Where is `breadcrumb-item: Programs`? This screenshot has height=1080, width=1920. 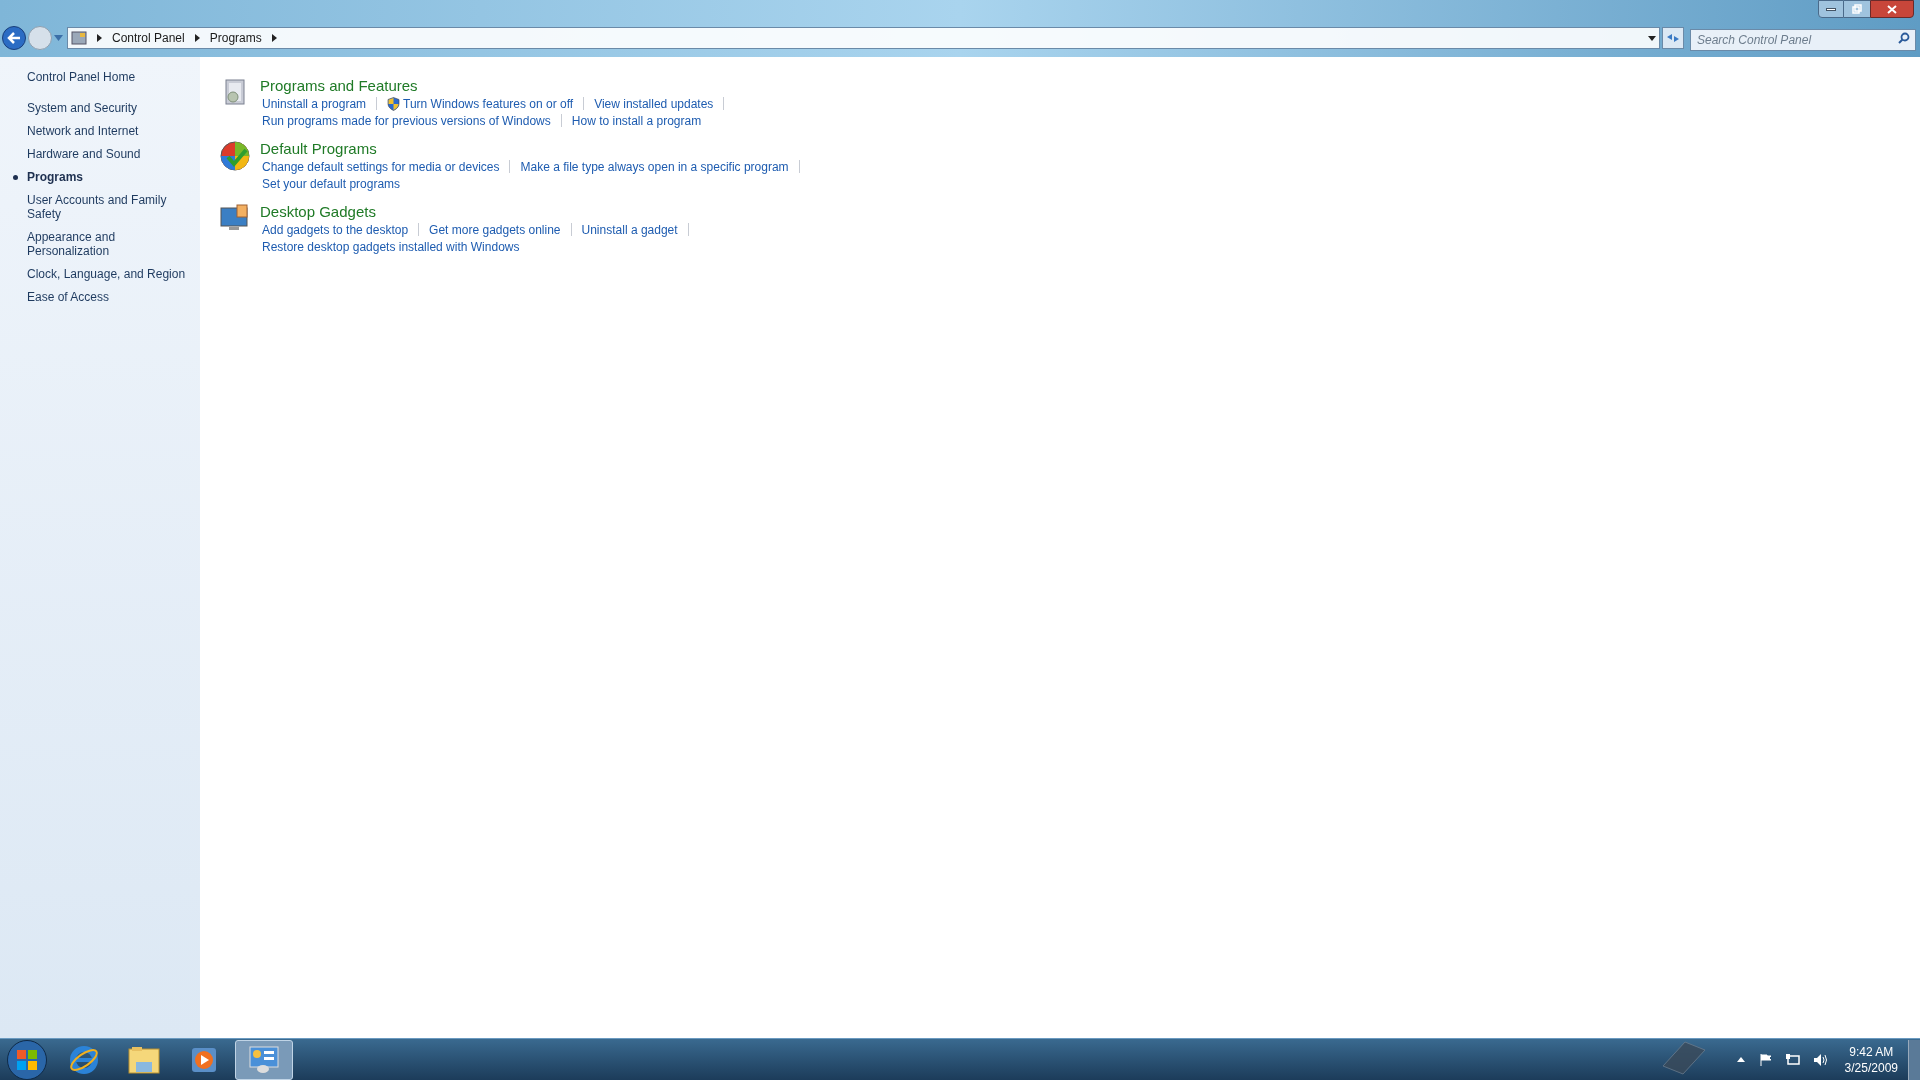
breadcrumb-item: Programs is located at coordinates (235, 38).